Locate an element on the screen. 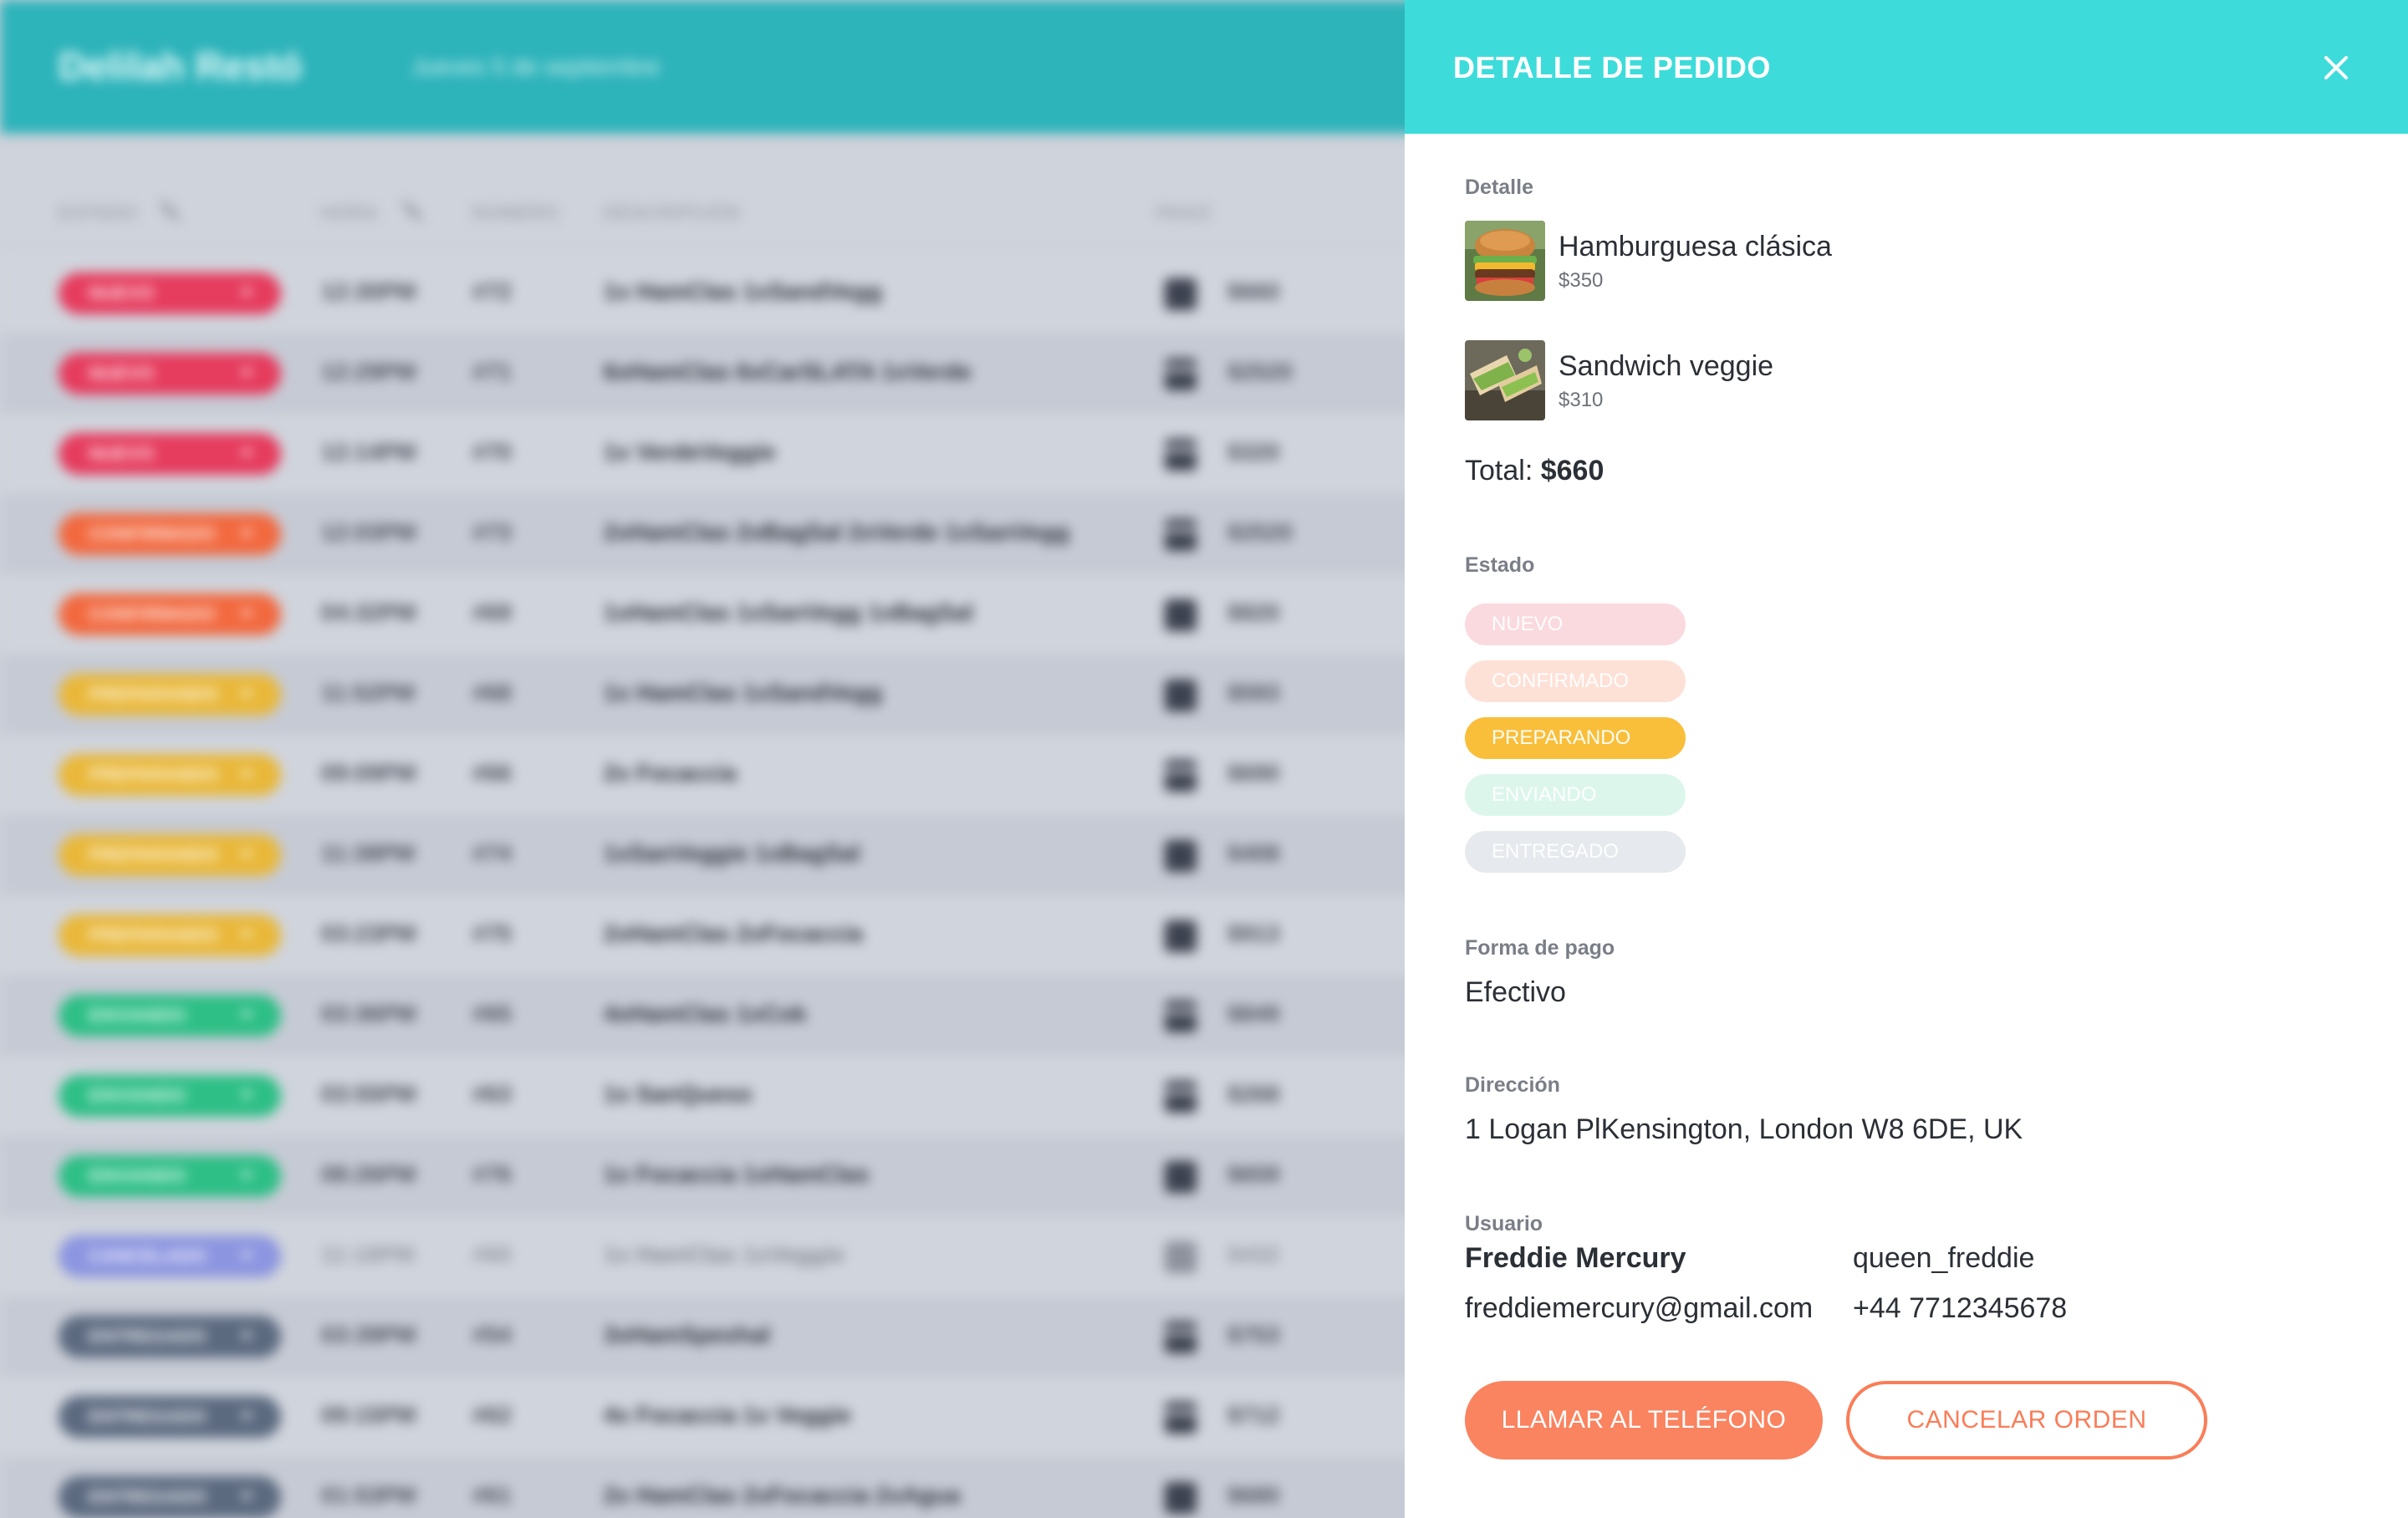 This screenshot has width=2408, height=1518. status-option-nuevo: NUEVO is located at coordinates (1576, 624).